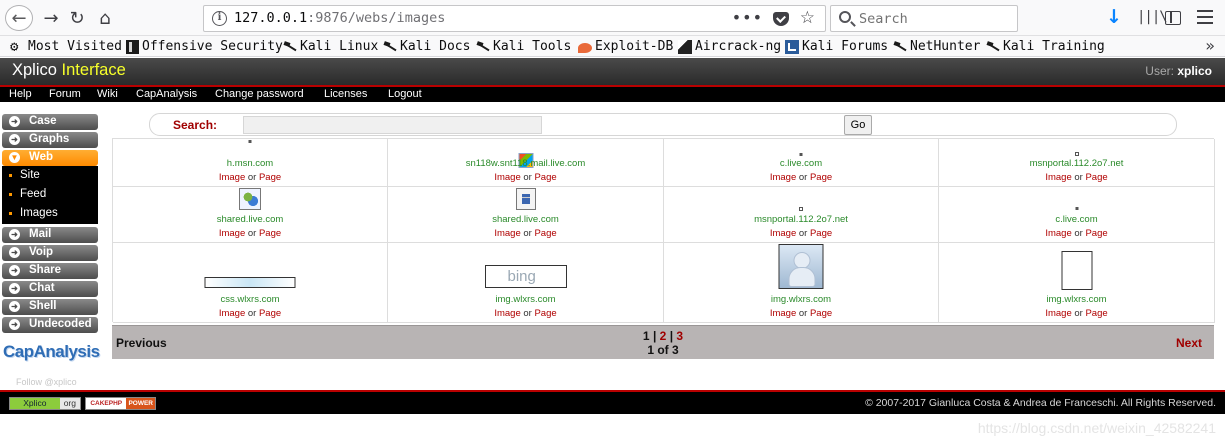 The height and width of the screenshot is (448, 1225). What do you see at coordinates (729, 46) in the screenshot?
I see `bookmark-aircrack-ng: Aircrack-ng` at bounding box center [729, 46].